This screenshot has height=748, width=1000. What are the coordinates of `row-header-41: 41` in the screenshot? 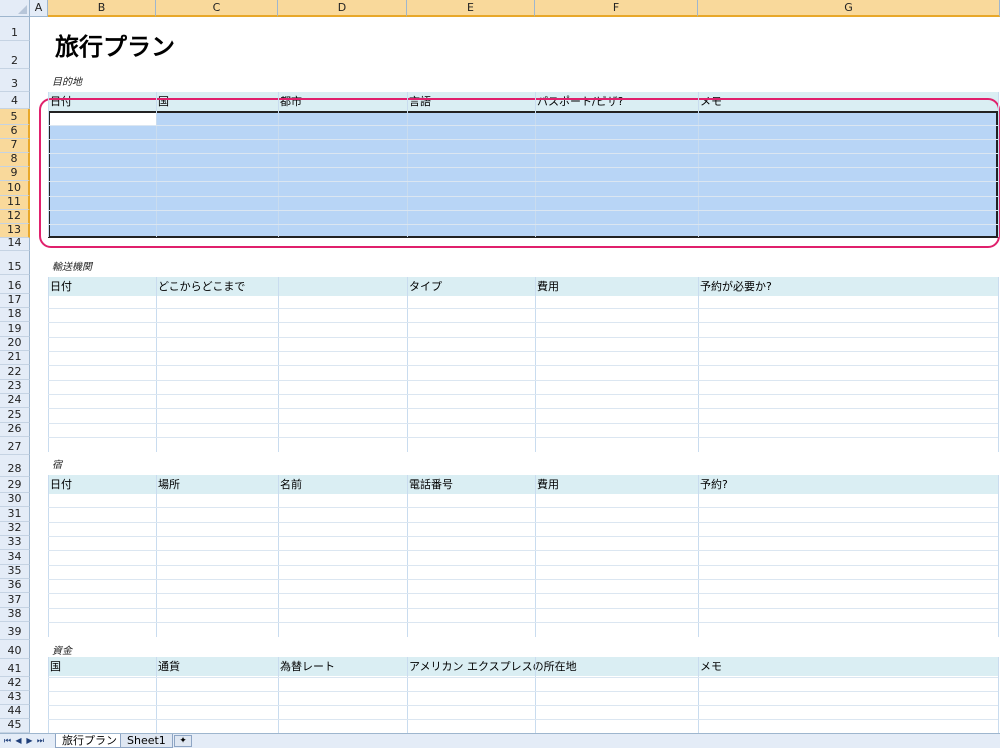 It's located at (15, 668).